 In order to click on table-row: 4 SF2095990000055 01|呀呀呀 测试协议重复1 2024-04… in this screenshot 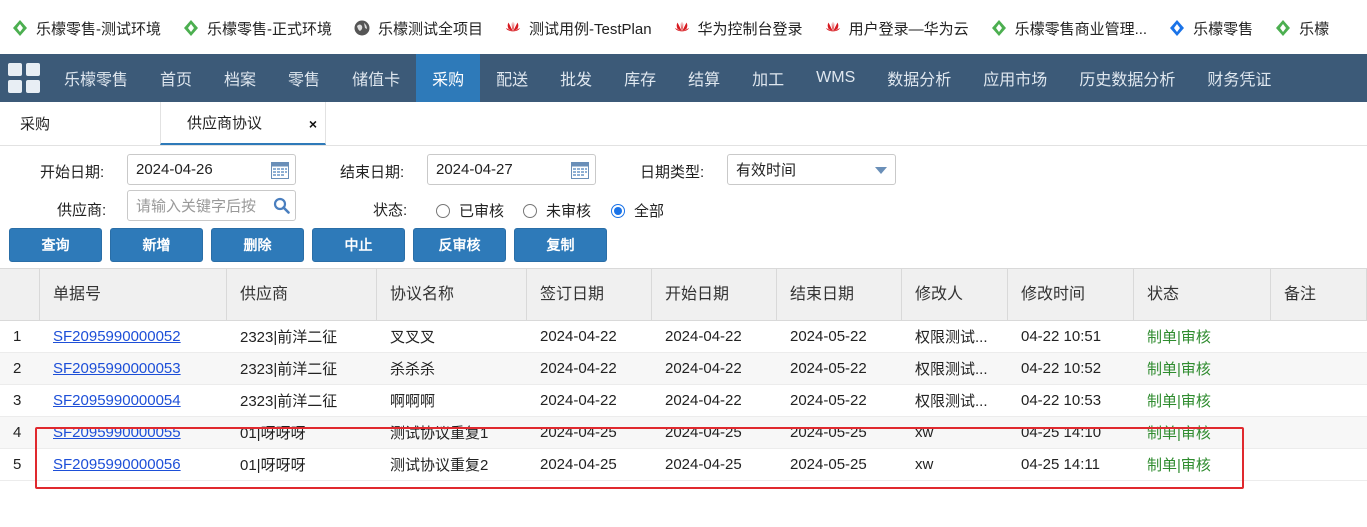, I will do `click(683, 433)`.